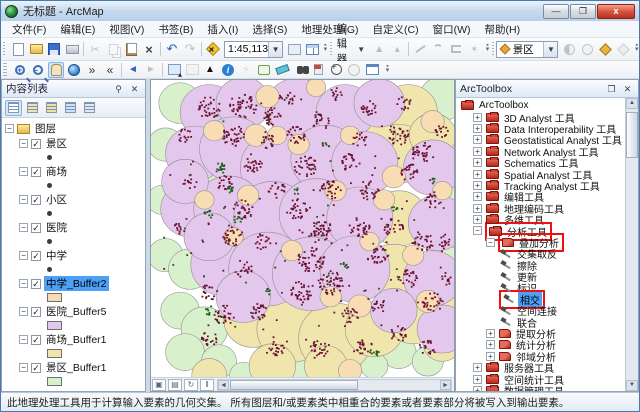 The image size is (640, 412). Describe the element at coordinates (20, 70) in the screenshot. I see `zoom-in-icon: +` at that location.